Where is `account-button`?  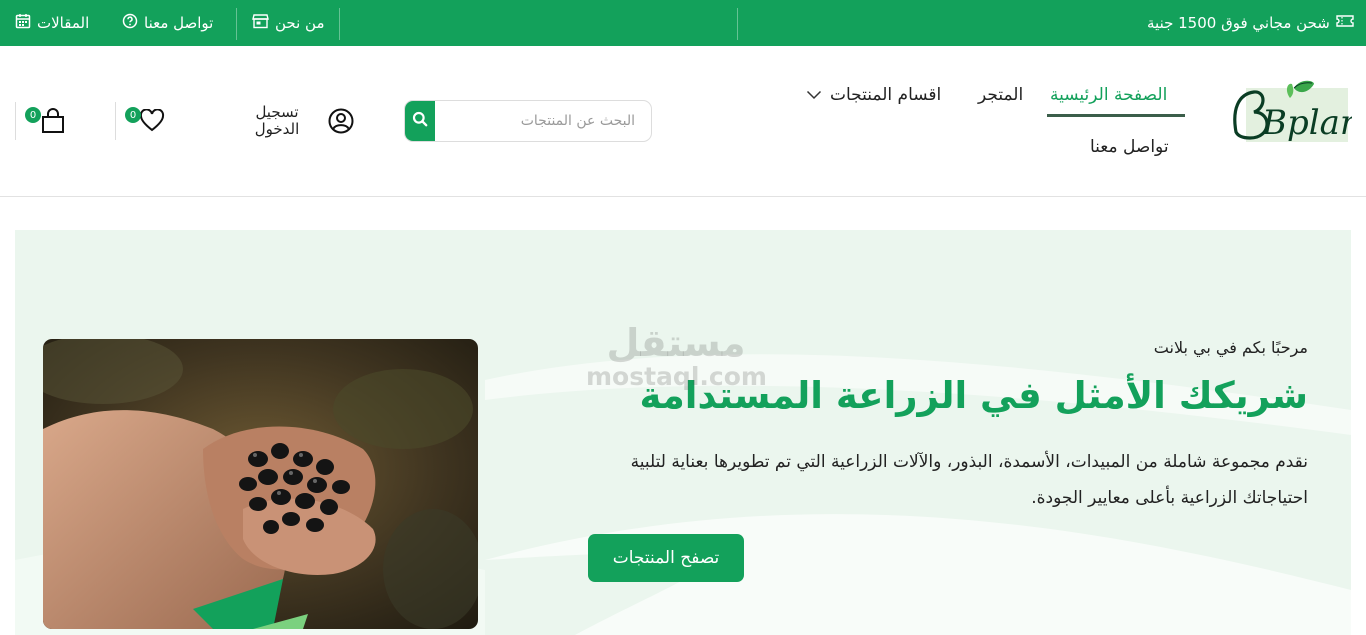 account-button is located at coordinates (341, 121).